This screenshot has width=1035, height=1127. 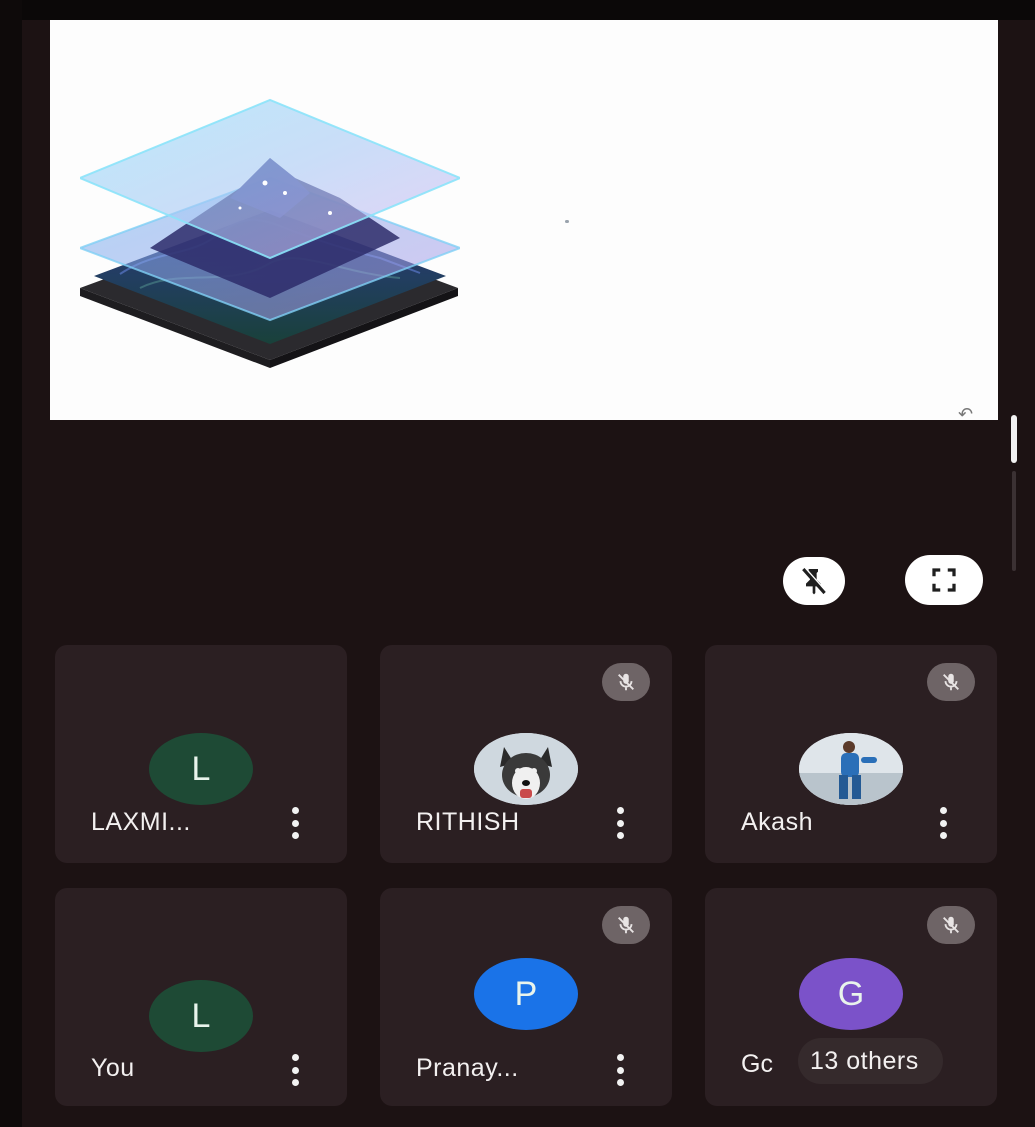 I want to click on layered-map-illustration, so click(x=270, y=233).